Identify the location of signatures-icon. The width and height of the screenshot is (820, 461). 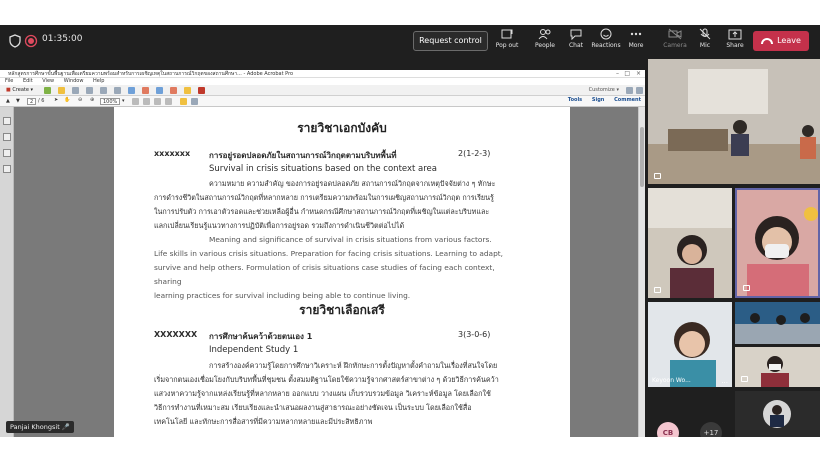
(7, 169).